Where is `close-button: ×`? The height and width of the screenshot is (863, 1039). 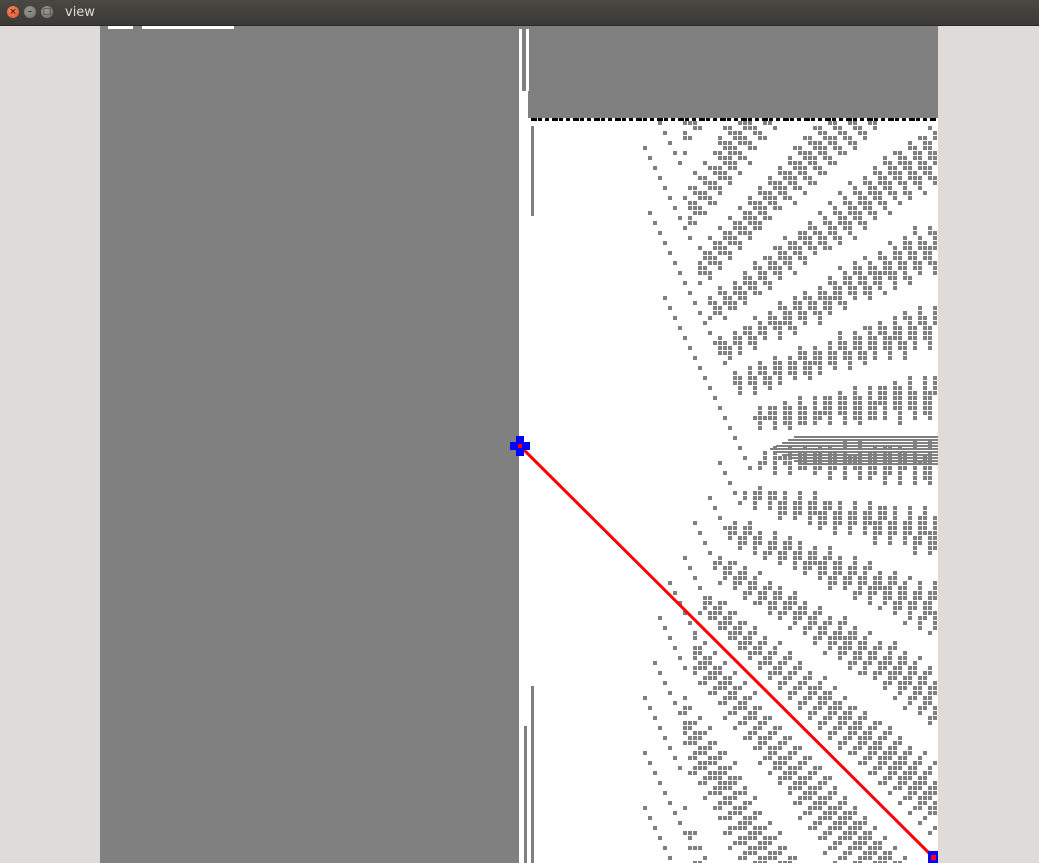
close-button: × is located at coordinates (13, 12).